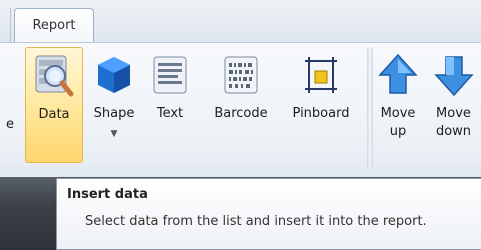 This screenshot has height=250, width=481. I want to click on pinboard-icon, so click(321, 75).